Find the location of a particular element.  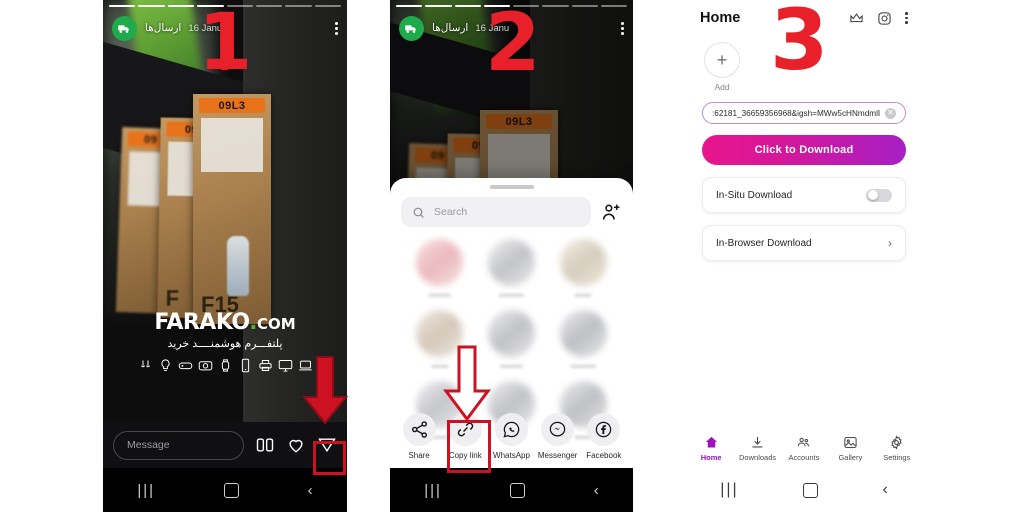

tab-label: Home is located at coordinates (711, 457).